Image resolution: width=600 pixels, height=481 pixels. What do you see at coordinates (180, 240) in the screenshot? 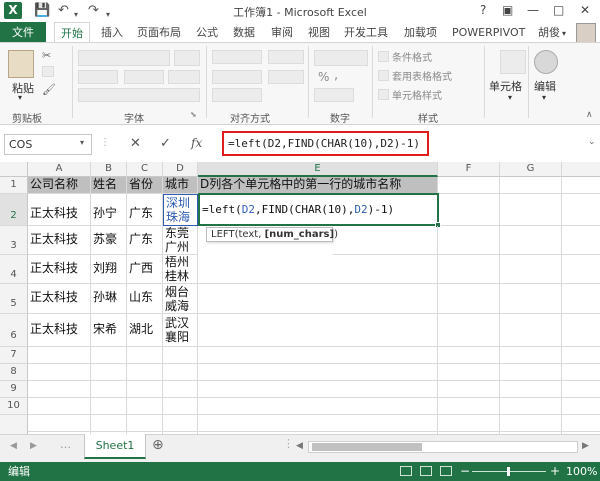
I see `cell-d3: 东莞 广州` at bounding box center [180, 240].